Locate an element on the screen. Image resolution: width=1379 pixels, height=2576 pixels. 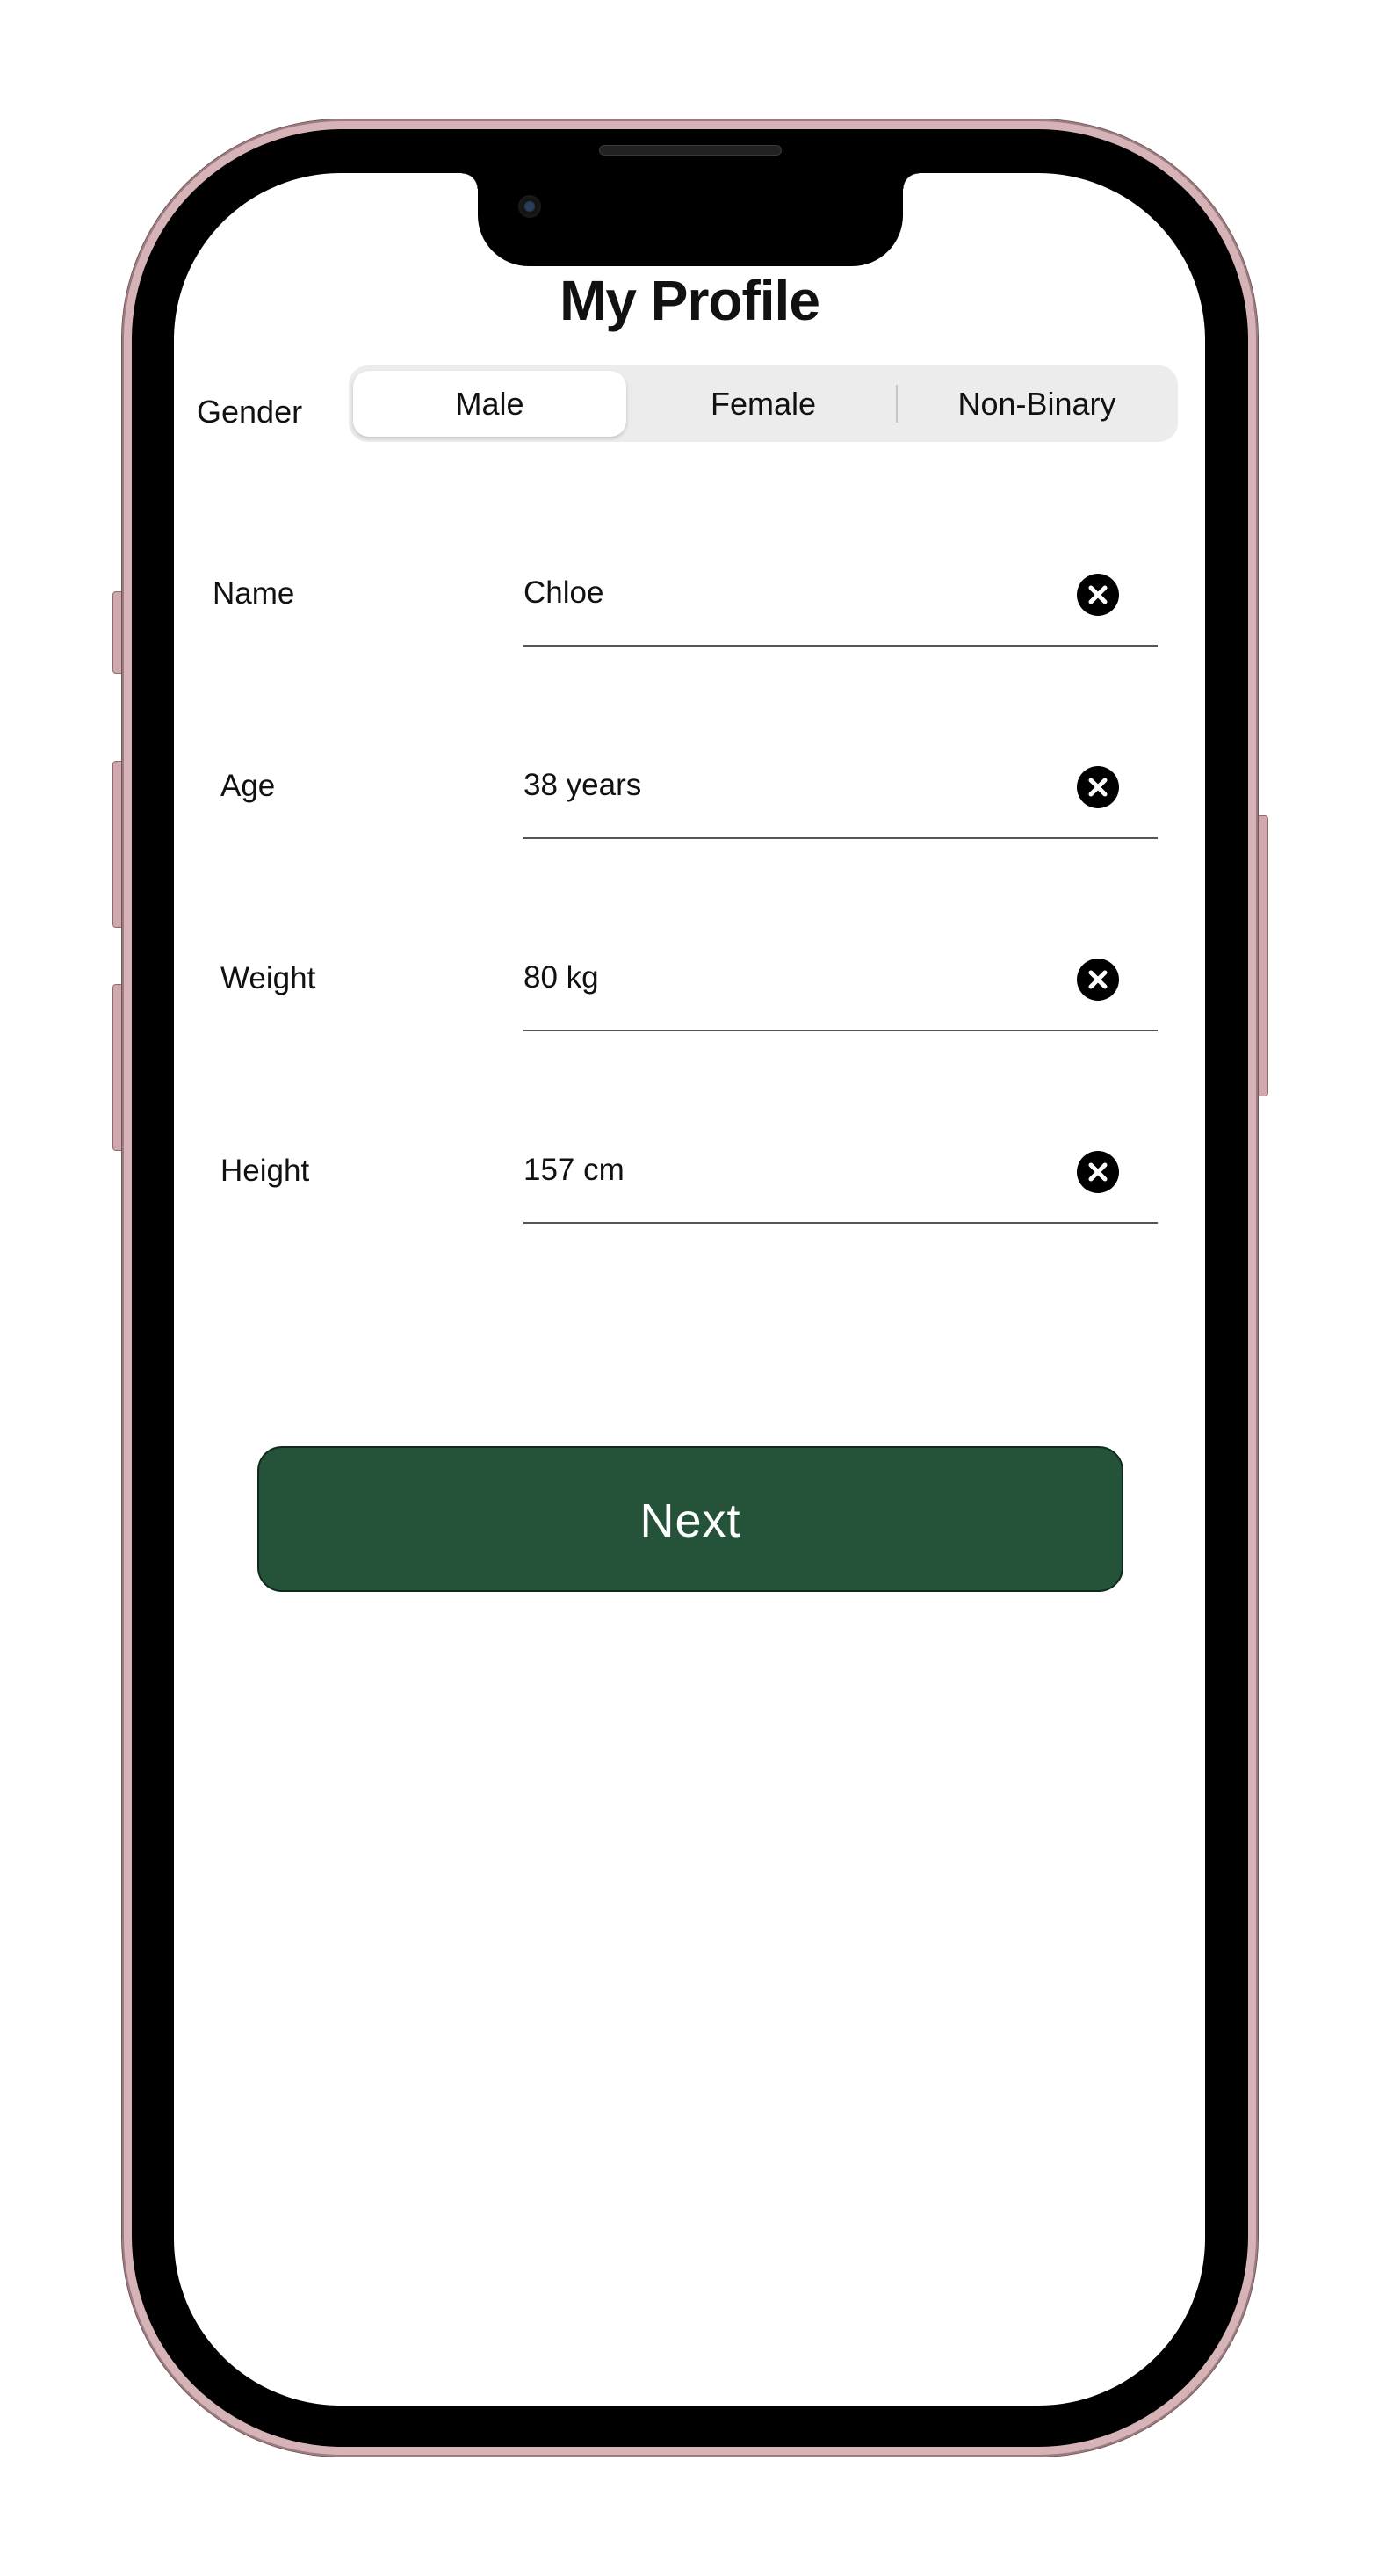
gender-option-male: Male is located at coordinates (489, 404).